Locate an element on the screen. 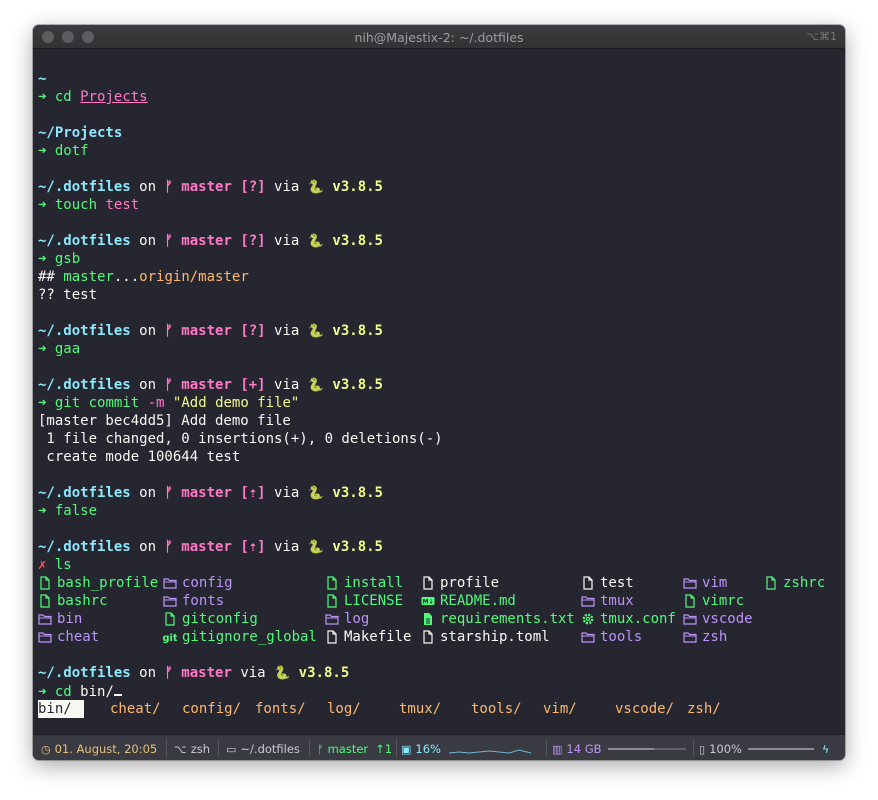 This screenshot has width=878, height=800. completion-item: bin/ is located at coordinates (61, 709).